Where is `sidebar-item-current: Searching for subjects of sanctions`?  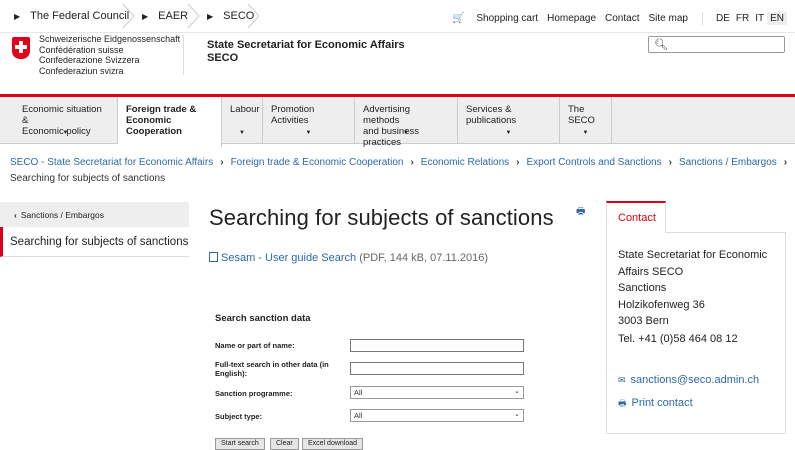
sidebar-item-current: Searching for subjects of sanctions is located at coordinates (94, 242).